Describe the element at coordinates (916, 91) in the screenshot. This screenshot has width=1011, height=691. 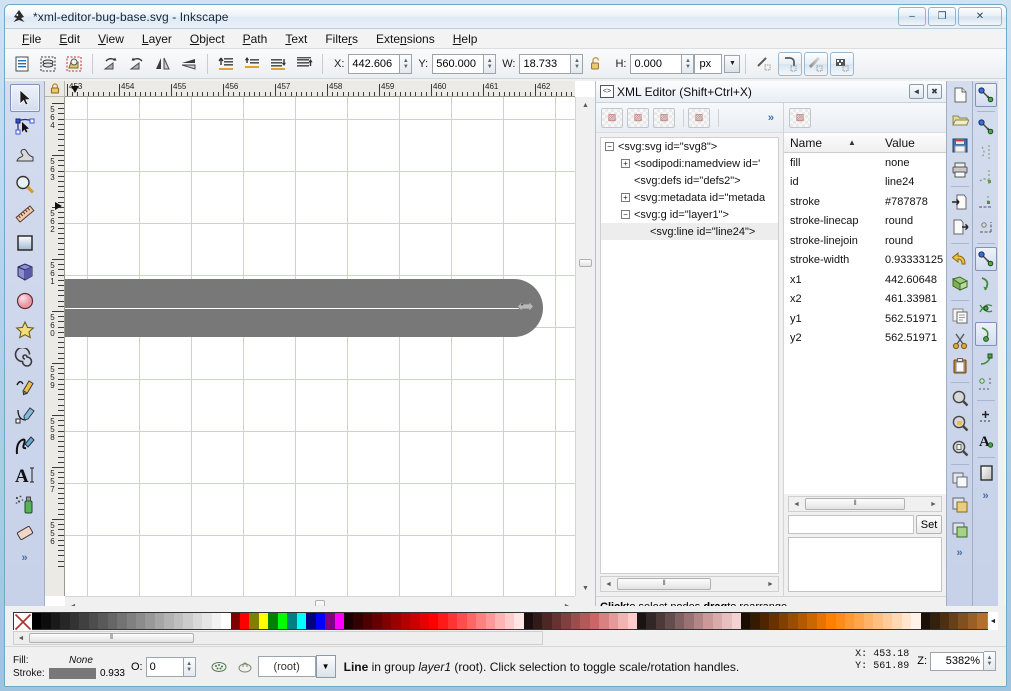
I see `dock-collapse-button: ◄` at that location.